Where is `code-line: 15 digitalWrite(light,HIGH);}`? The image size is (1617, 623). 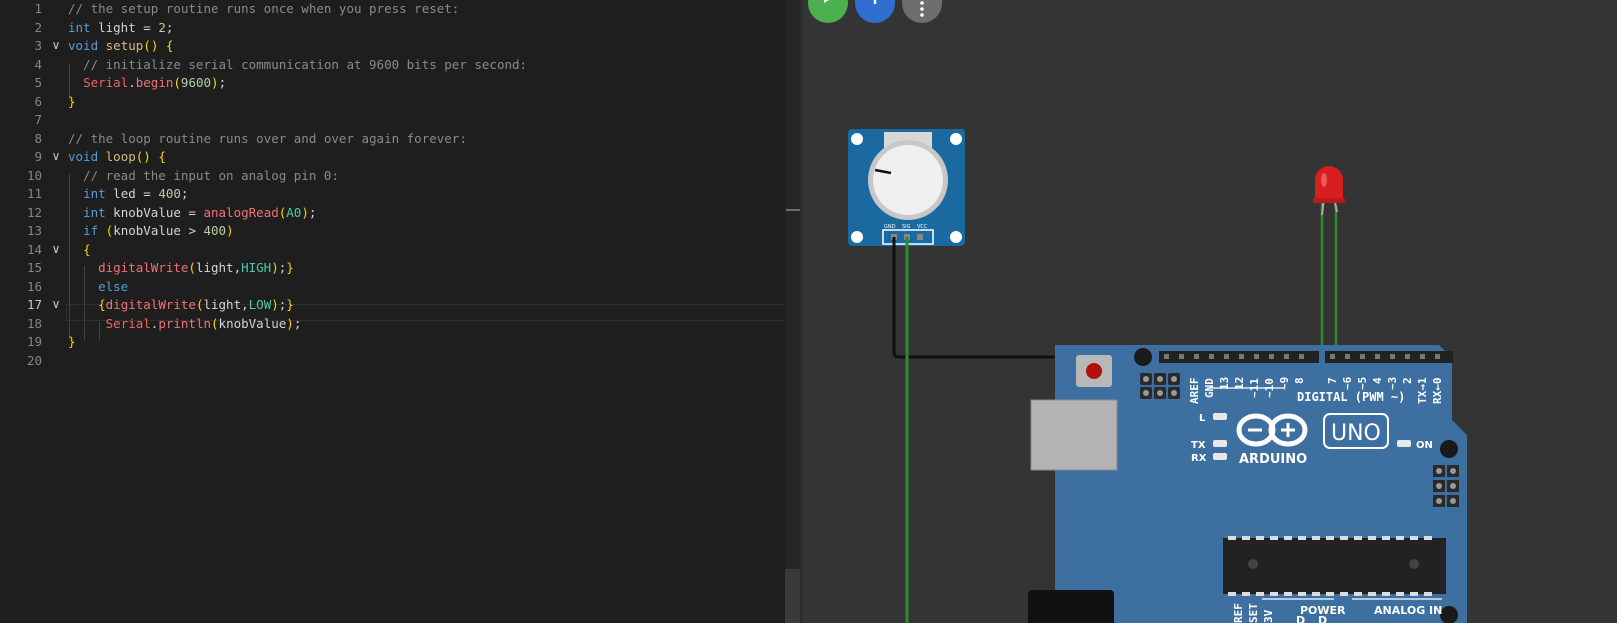 code-line: 15 digitalWrite(light,HIGH);} is located at coordinates (400, 267).